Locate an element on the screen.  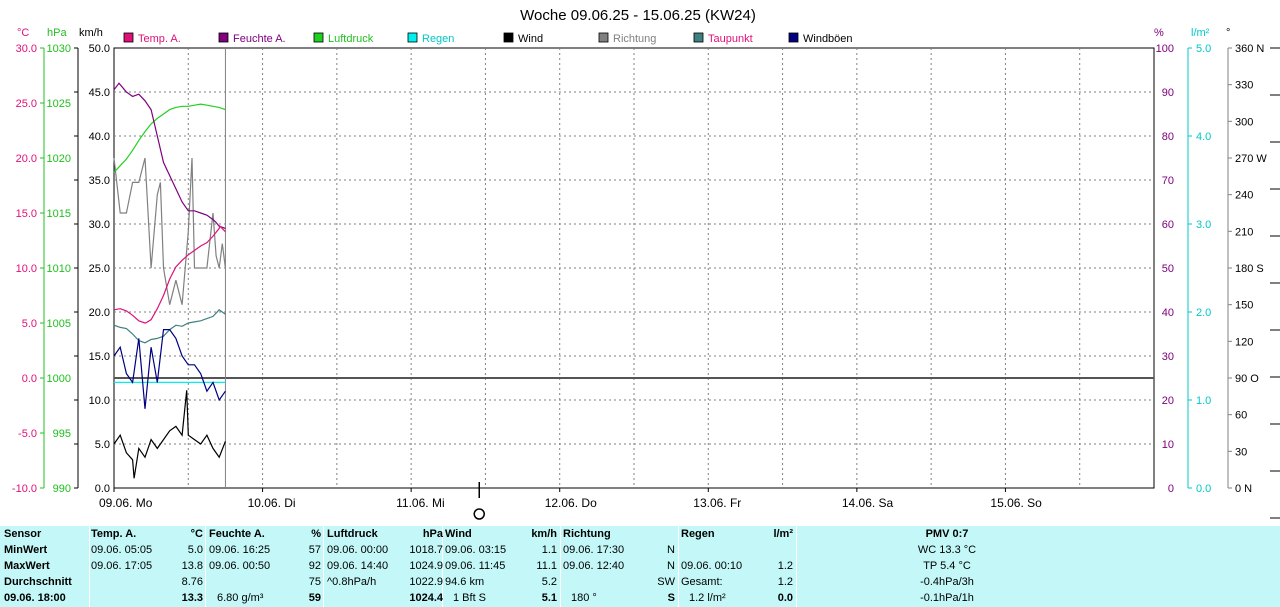
chart-title: Woche 09.06.25 - 15.06.25 (KW24) is located at coordinates (638, 15).